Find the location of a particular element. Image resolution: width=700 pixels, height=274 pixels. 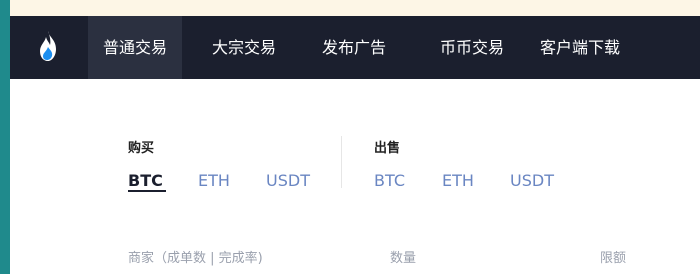

nav-ordinary-trade: 普通交易 is located at coordinates (135, 47).